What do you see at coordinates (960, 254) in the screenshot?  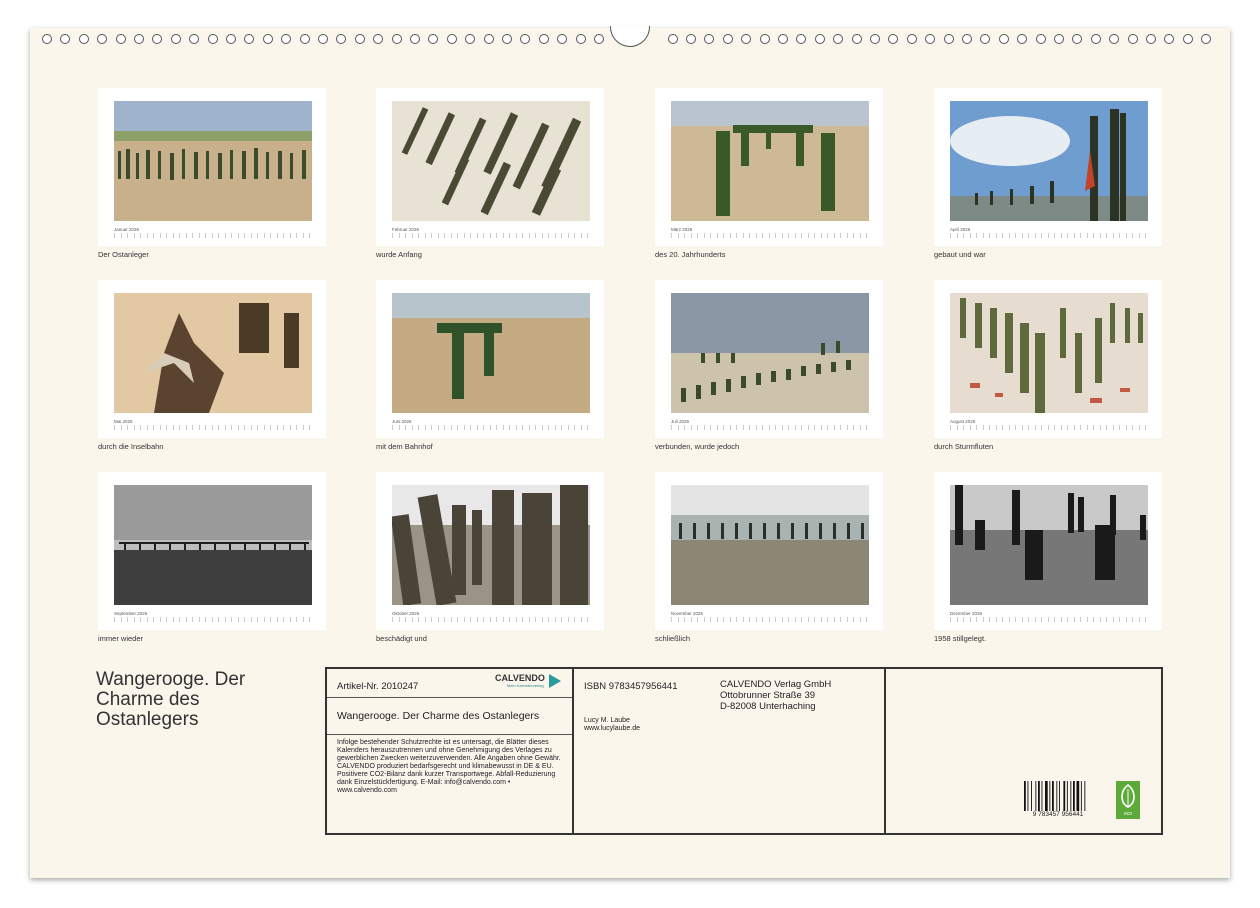 I see `caption-april: gebaut und war` at bounding box center [960, 254].